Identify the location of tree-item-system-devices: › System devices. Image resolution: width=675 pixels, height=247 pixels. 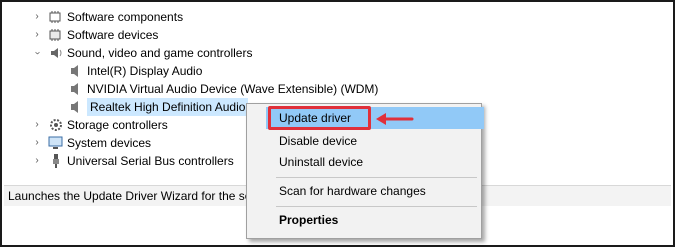
(124, 143).